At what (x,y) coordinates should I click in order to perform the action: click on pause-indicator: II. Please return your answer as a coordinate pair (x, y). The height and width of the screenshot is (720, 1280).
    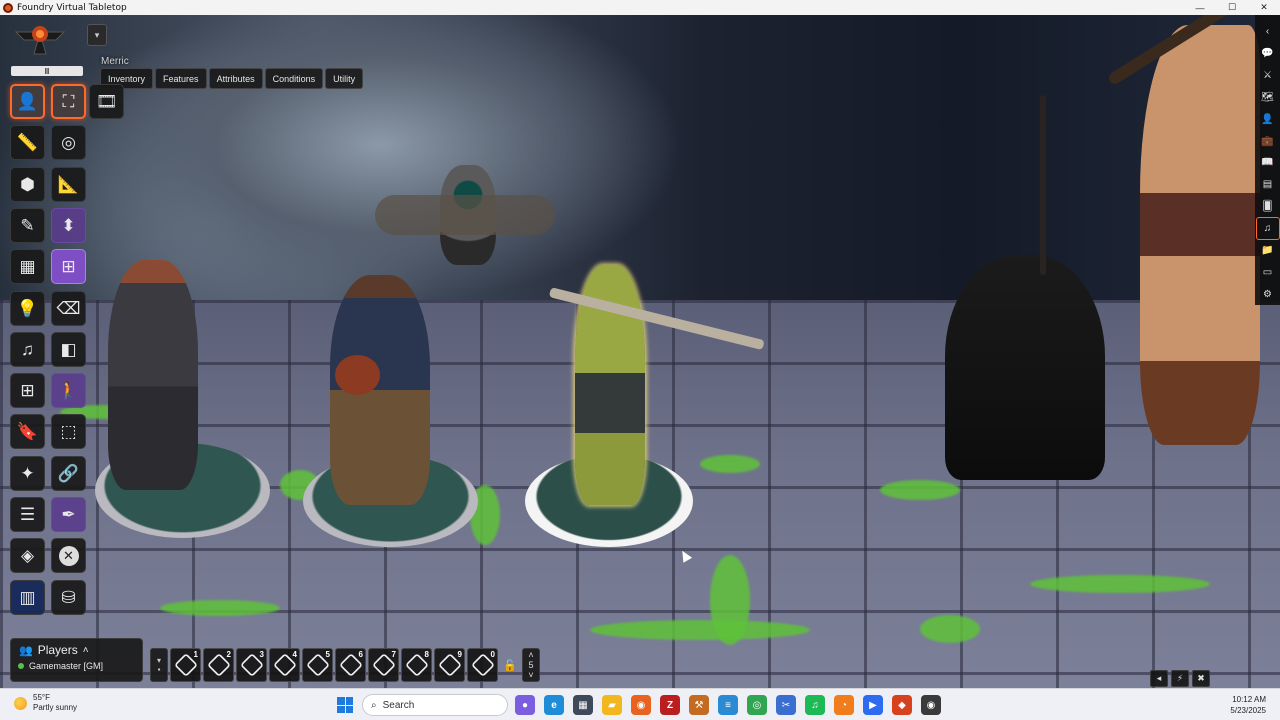
    Looking at the image, I should click on (47, 71).